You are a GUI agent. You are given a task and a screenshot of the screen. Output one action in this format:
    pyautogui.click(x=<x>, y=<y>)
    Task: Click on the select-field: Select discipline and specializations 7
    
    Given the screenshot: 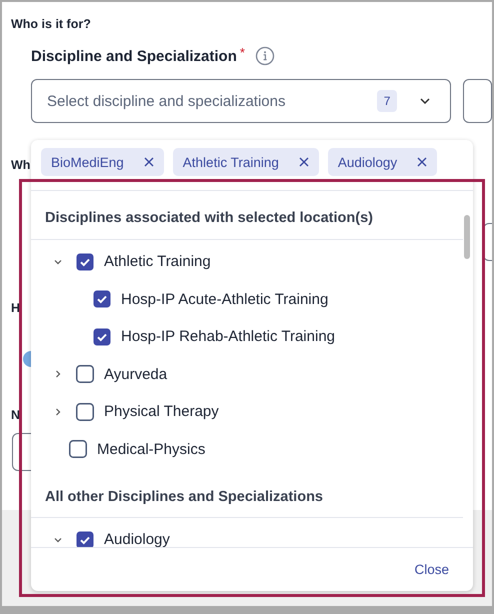 What is the action you would take?
    pyautogui.click(x=241, y=101)
    